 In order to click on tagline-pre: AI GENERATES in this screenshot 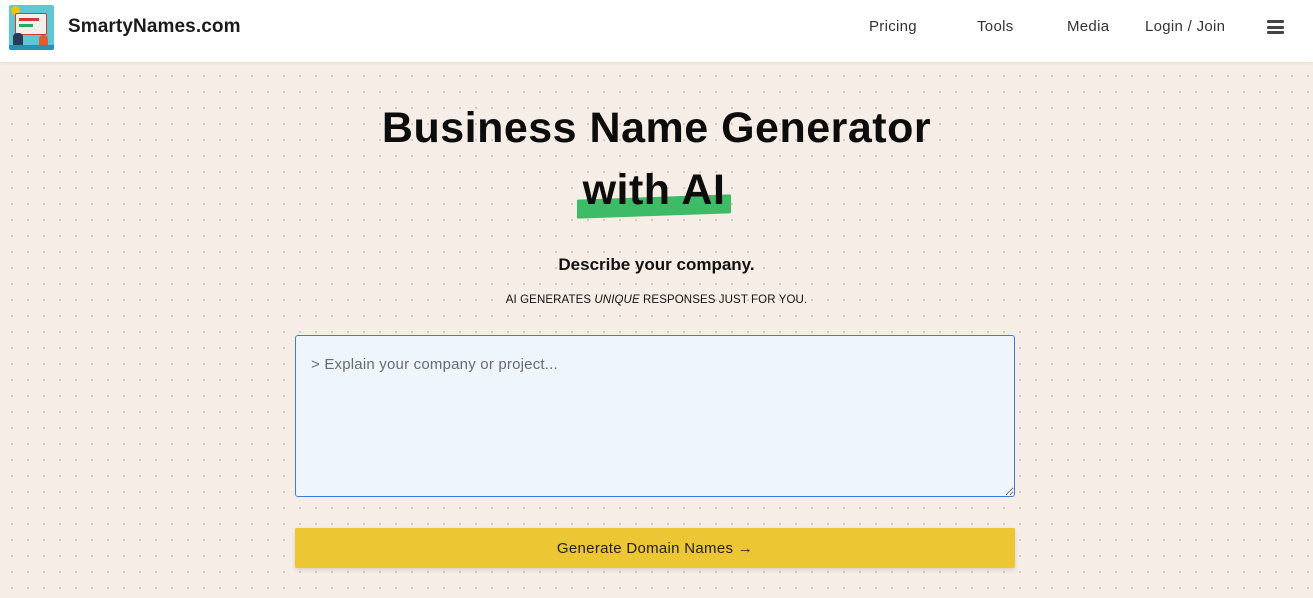, I will do `click(550, 300)`.